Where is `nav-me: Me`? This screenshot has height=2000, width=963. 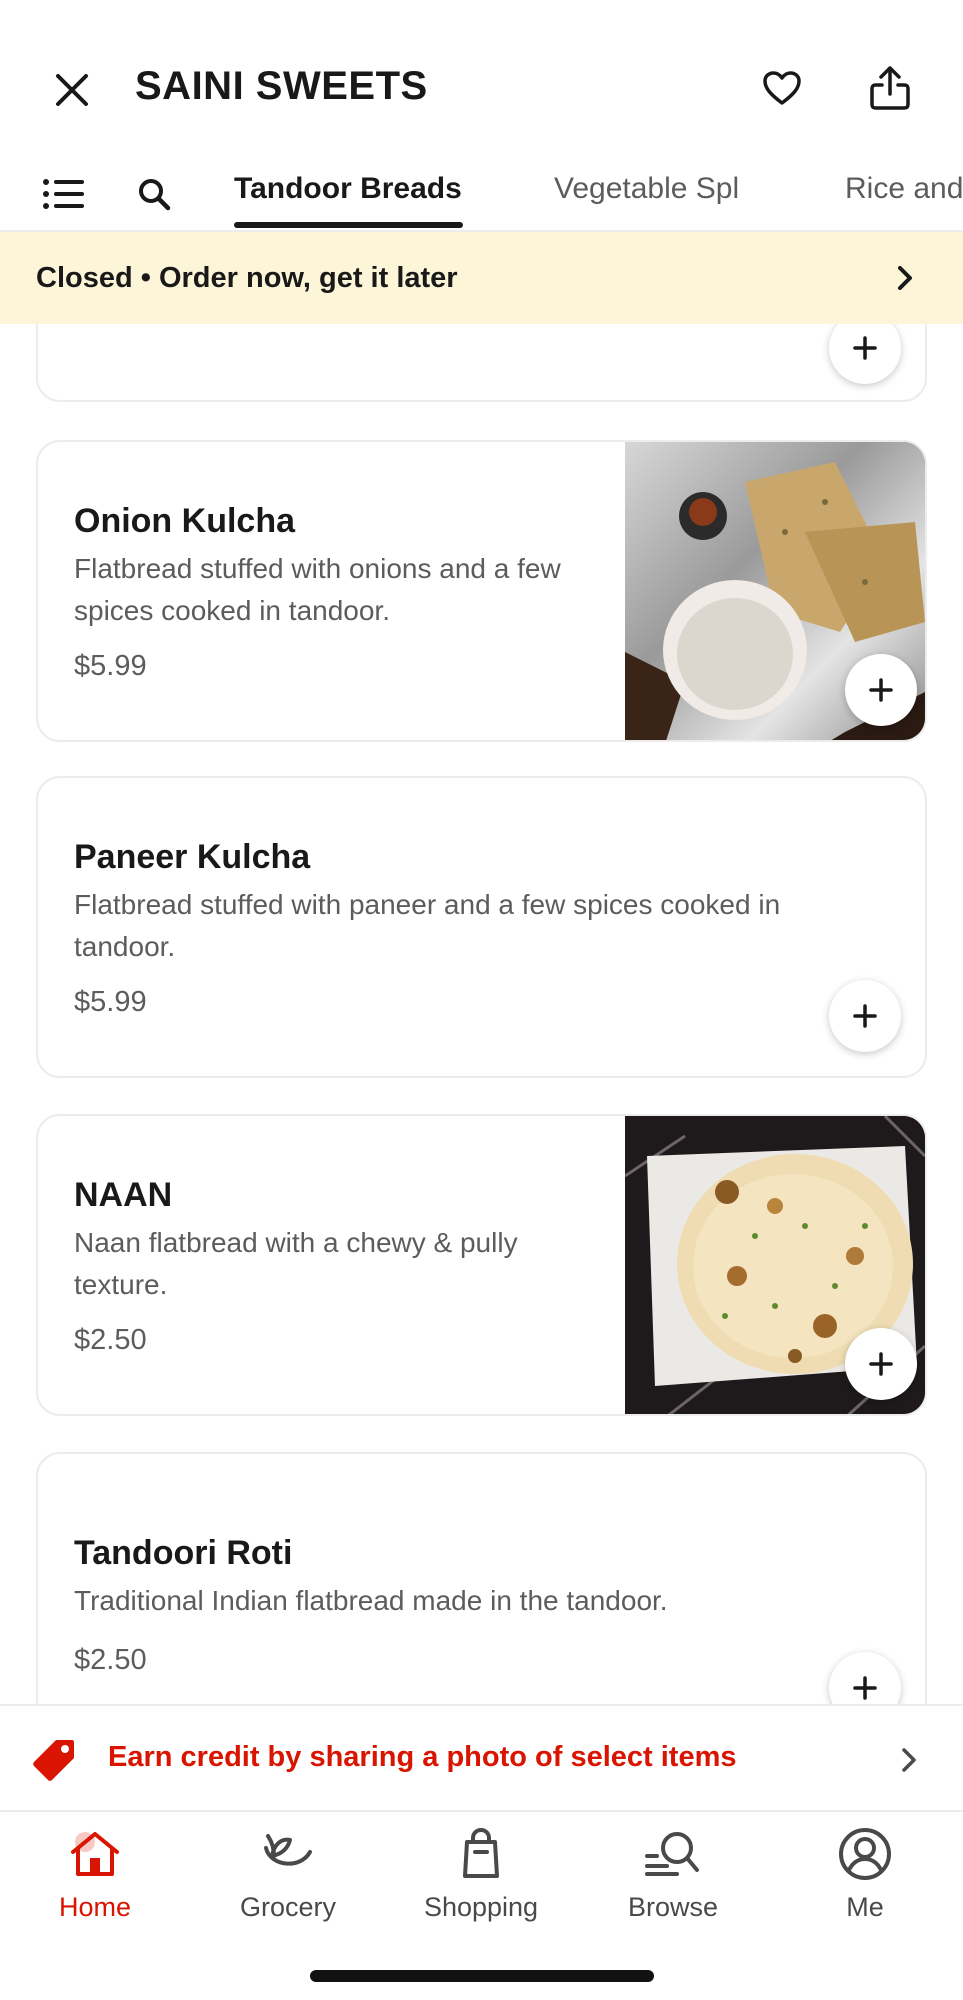 nav-me: Me is located at coordinates (865, 1884).